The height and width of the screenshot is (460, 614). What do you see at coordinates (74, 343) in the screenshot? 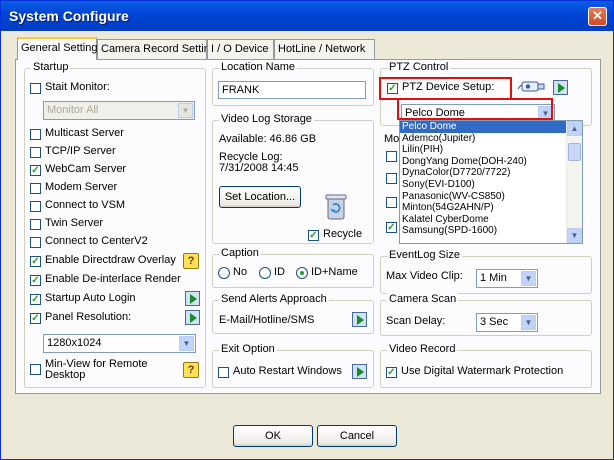
I see `resolution-select-value: 1280x1024` at bounding box center [74, 343].